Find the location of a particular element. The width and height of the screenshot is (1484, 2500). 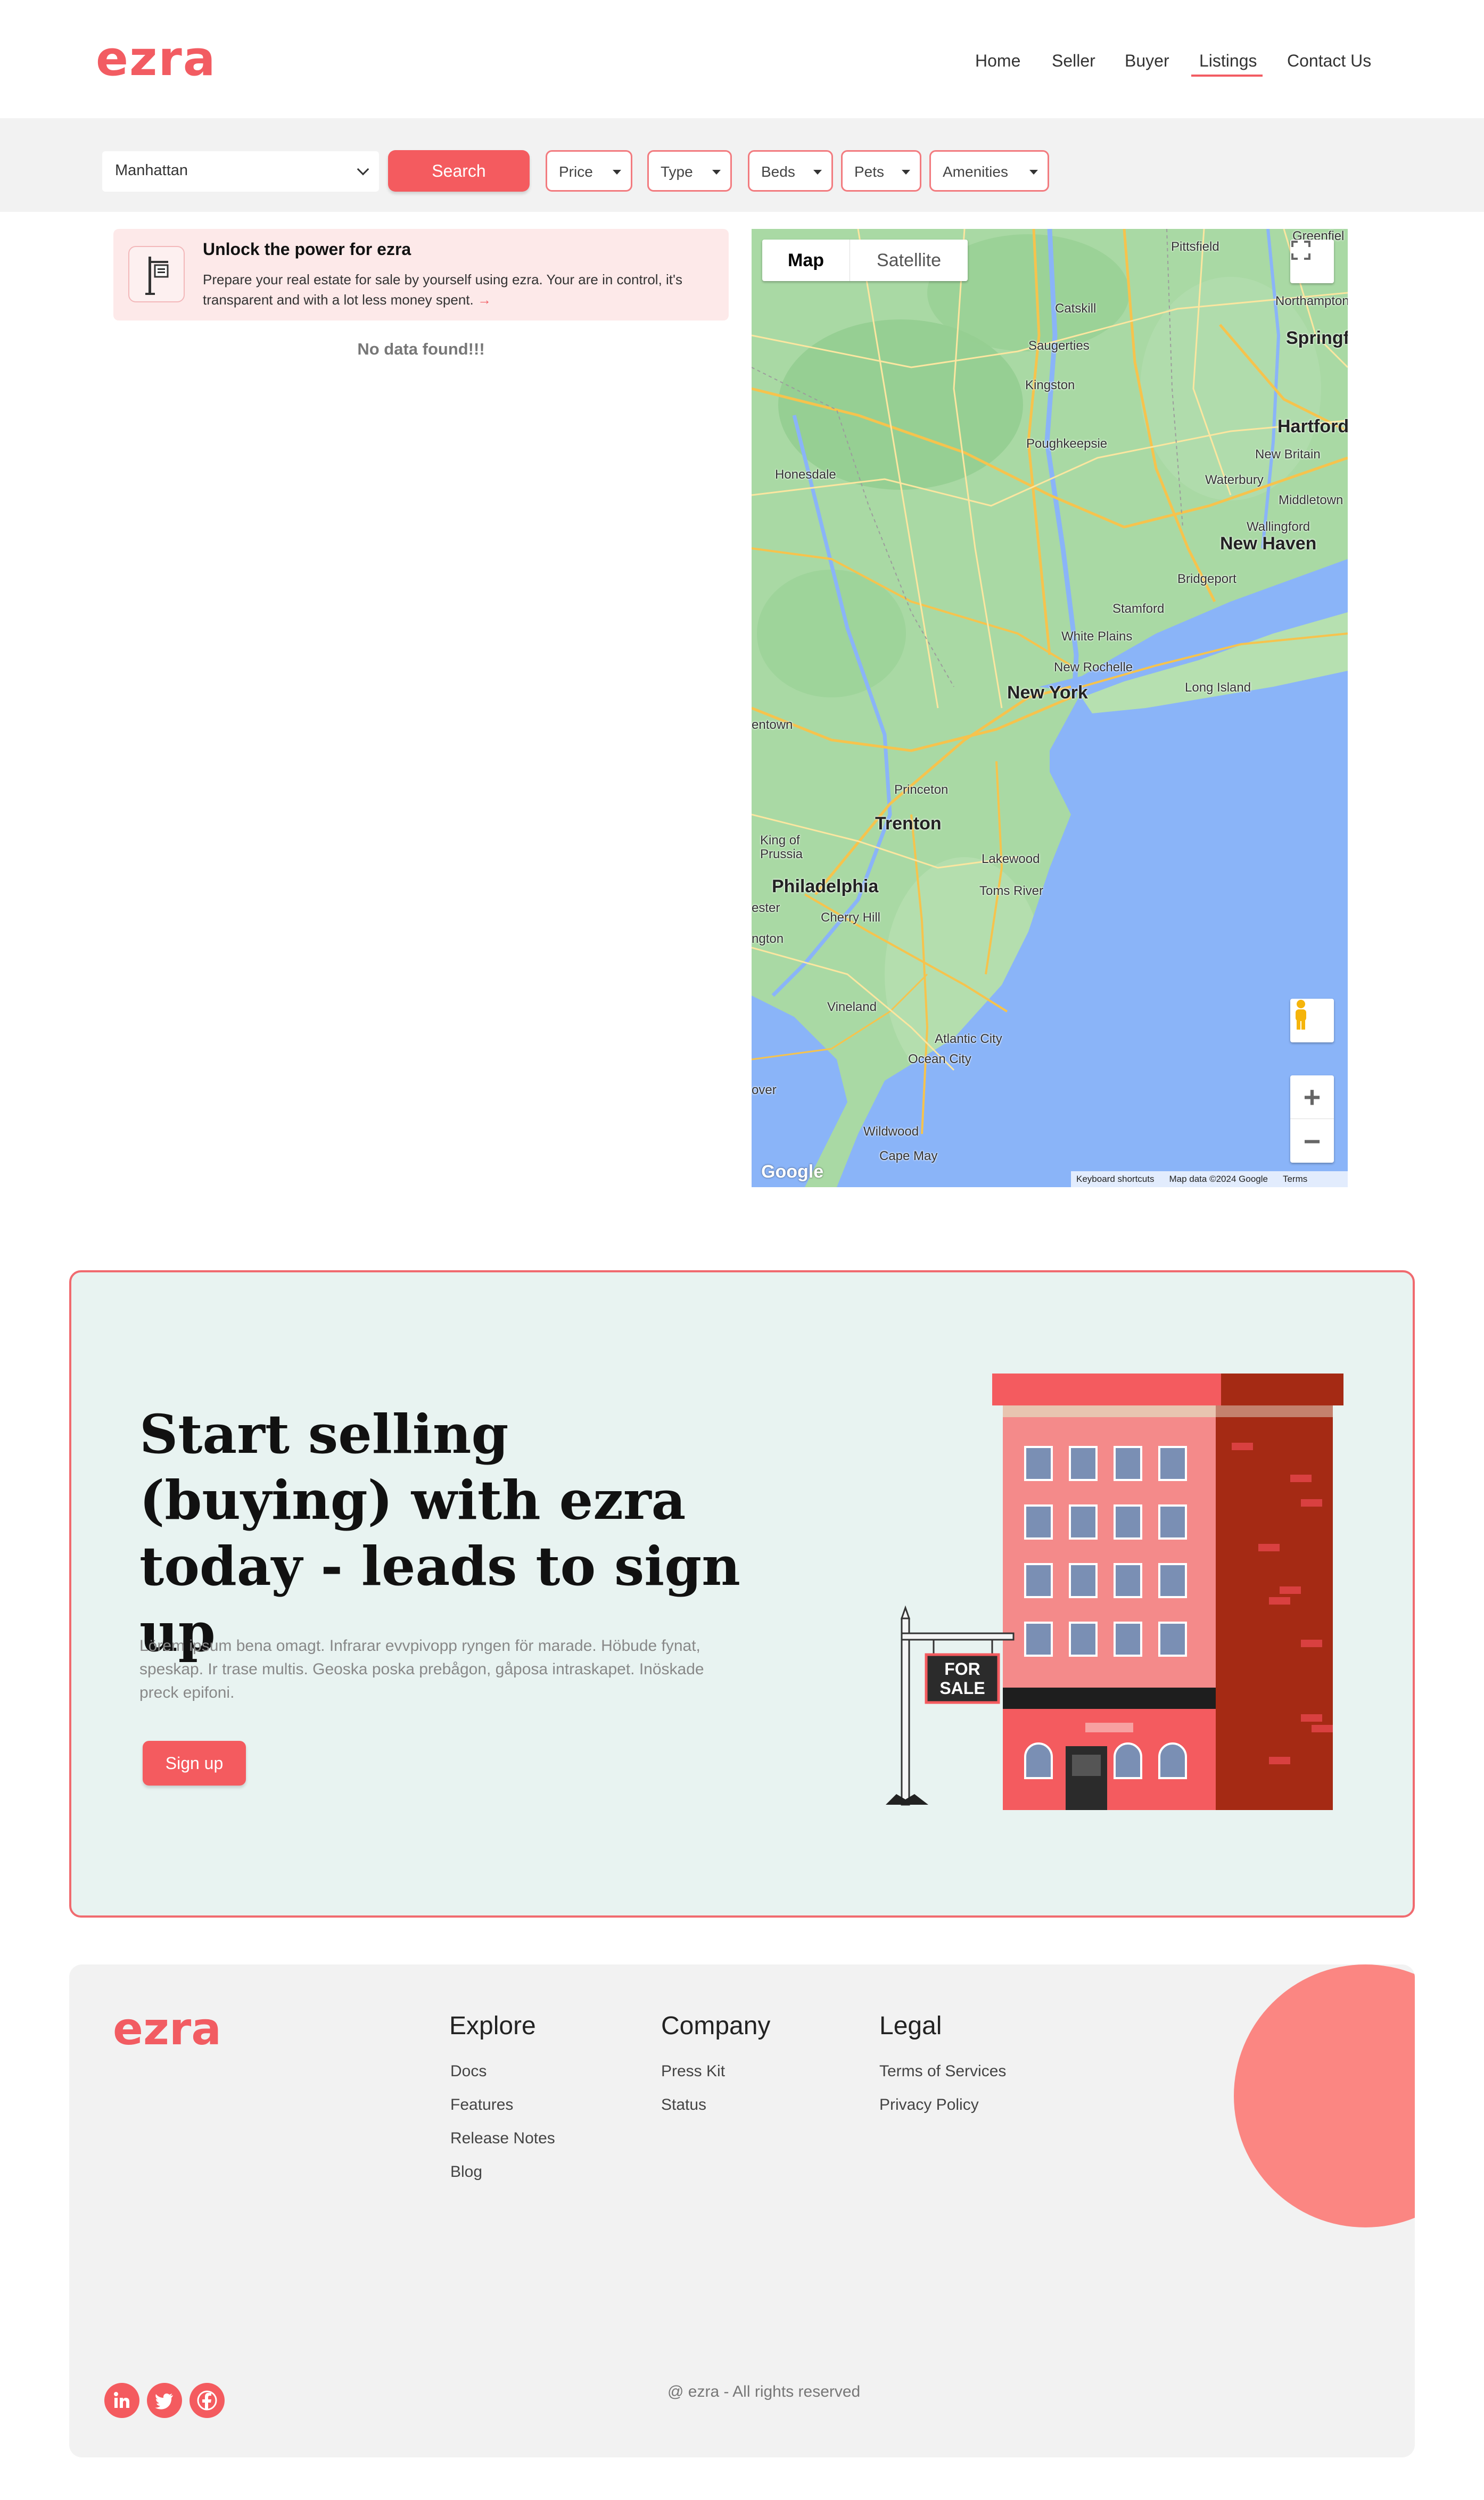

city-label: Philadelphia is located at coordinates (825, 887).